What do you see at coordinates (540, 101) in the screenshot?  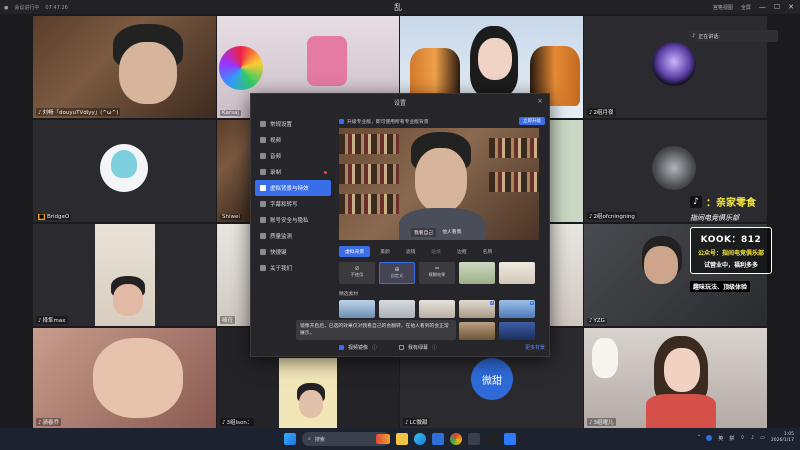 I see `close-icon: ×` at bounding box center [540, 101].